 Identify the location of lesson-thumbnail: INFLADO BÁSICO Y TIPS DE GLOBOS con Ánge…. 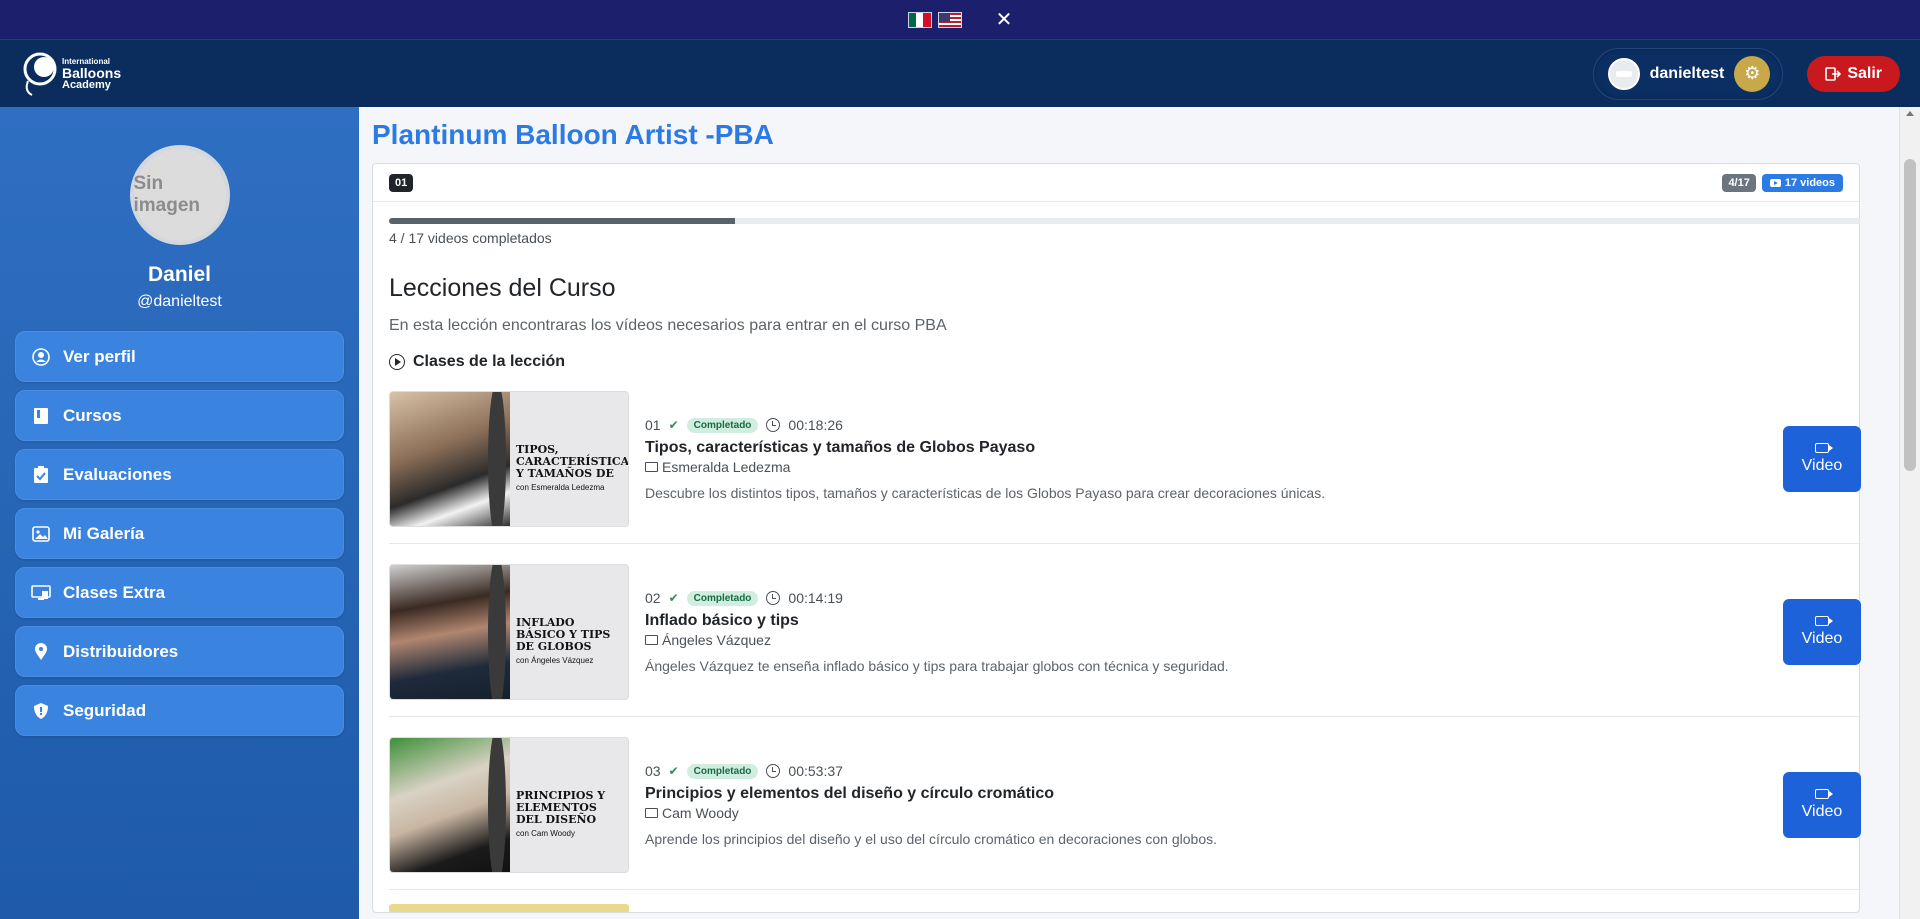
(509, 632).